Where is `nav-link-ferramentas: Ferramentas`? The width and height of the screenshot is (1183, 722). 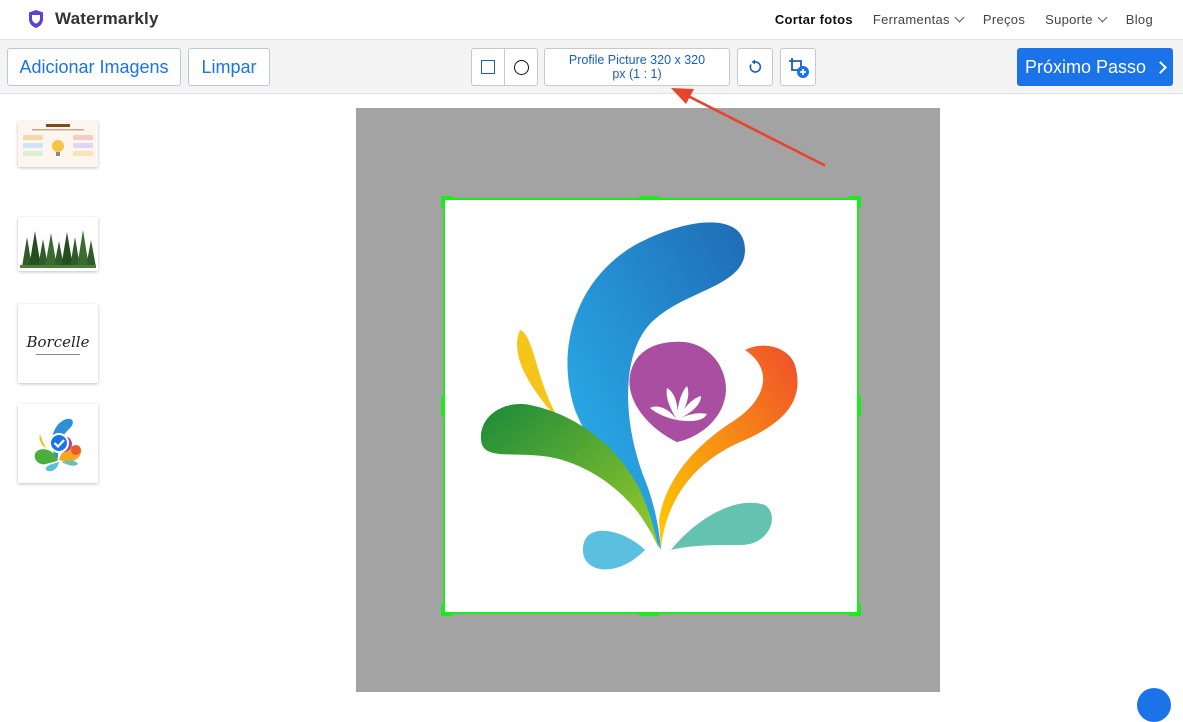
nav-link-ferramentas: Ferramentas is located at coordinates (918, 19).